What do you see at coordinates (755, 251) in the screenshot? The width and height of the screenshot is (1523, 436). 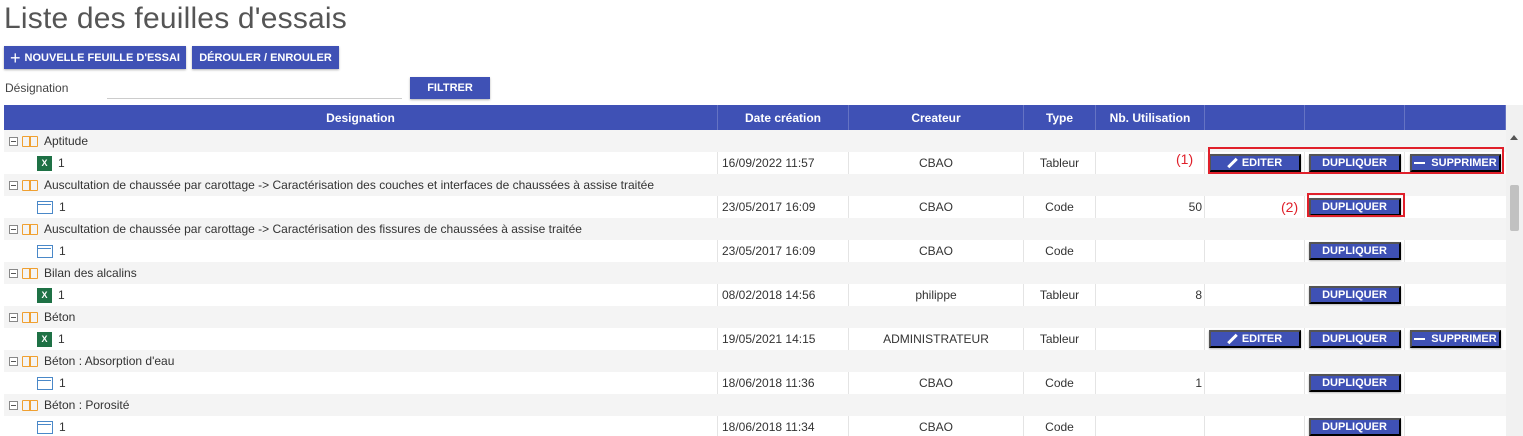 I see `table-row: 1 23/05/2017 16:09 CBAO Code DUPLIQUER` at bounding box center [755, 251].